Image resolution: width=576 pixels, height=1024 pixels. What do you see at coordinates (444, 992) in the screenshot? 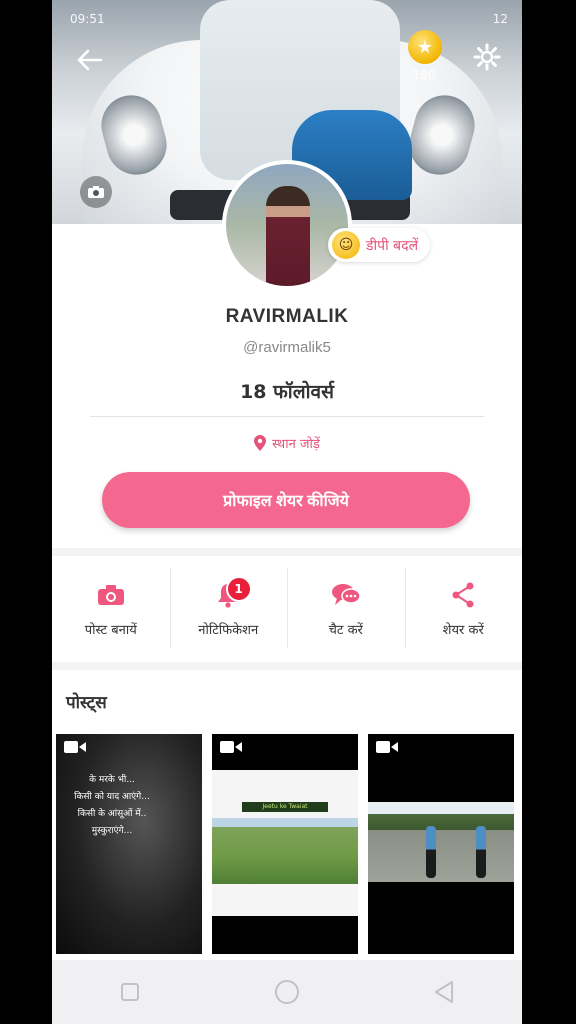
I see `triangle-back-icon` at bounding box center [444, 992].